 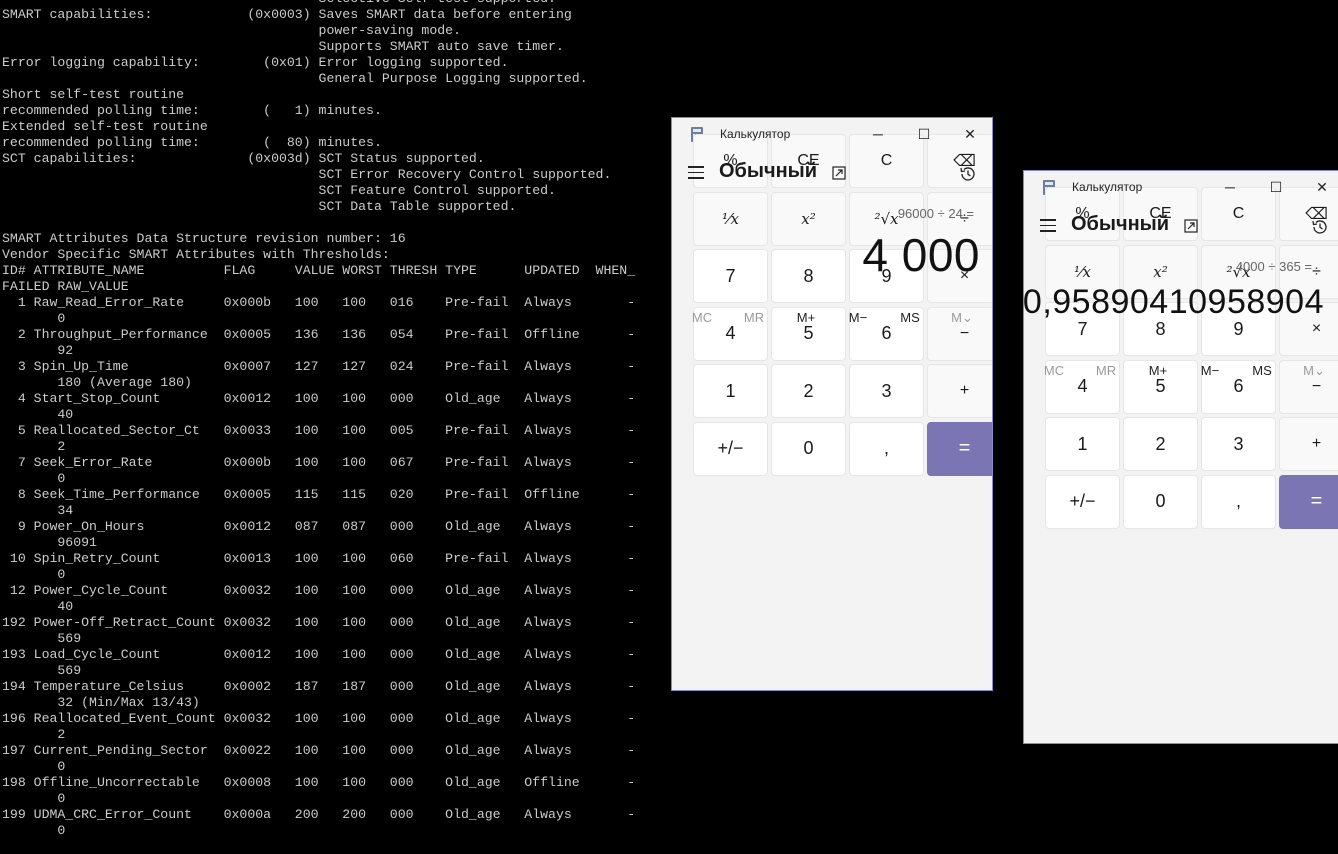 I want to click on terminal-line: recommended polling time: ( 80) minutes., so click(x=192, y=142).